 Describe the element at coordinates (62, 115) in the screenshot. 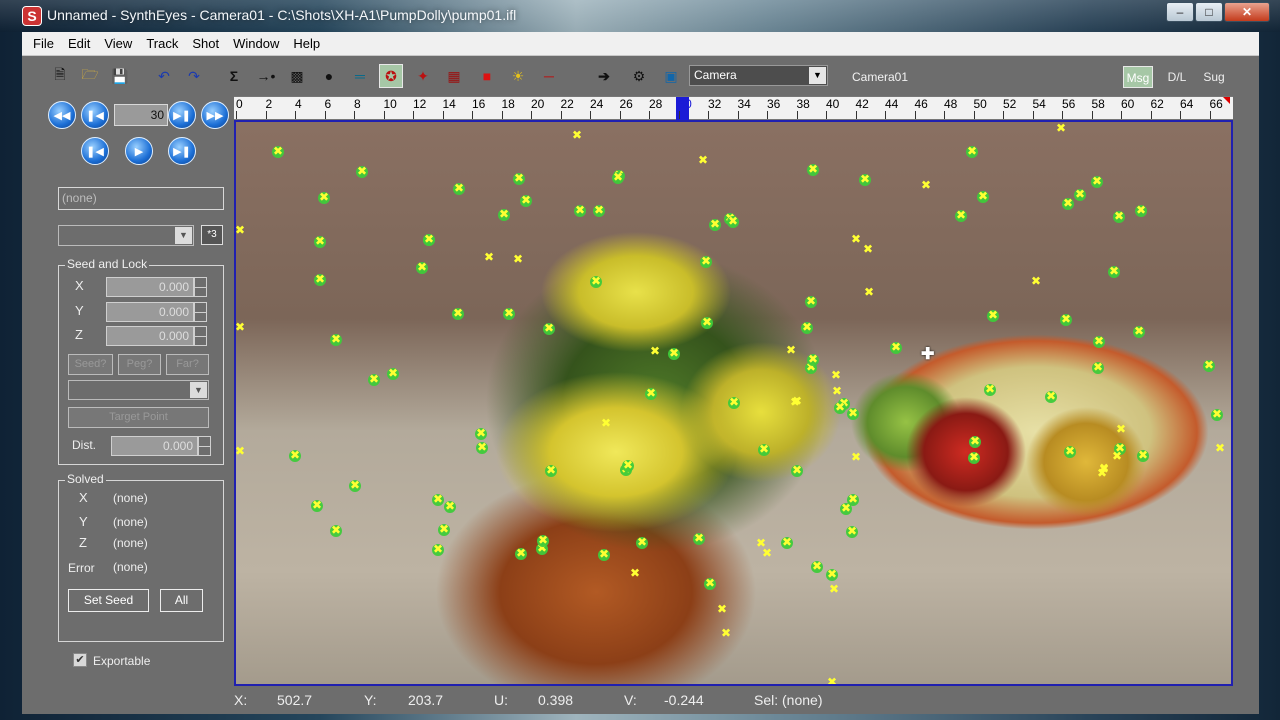

I see `rewind-icon: ◀◀` at that location.